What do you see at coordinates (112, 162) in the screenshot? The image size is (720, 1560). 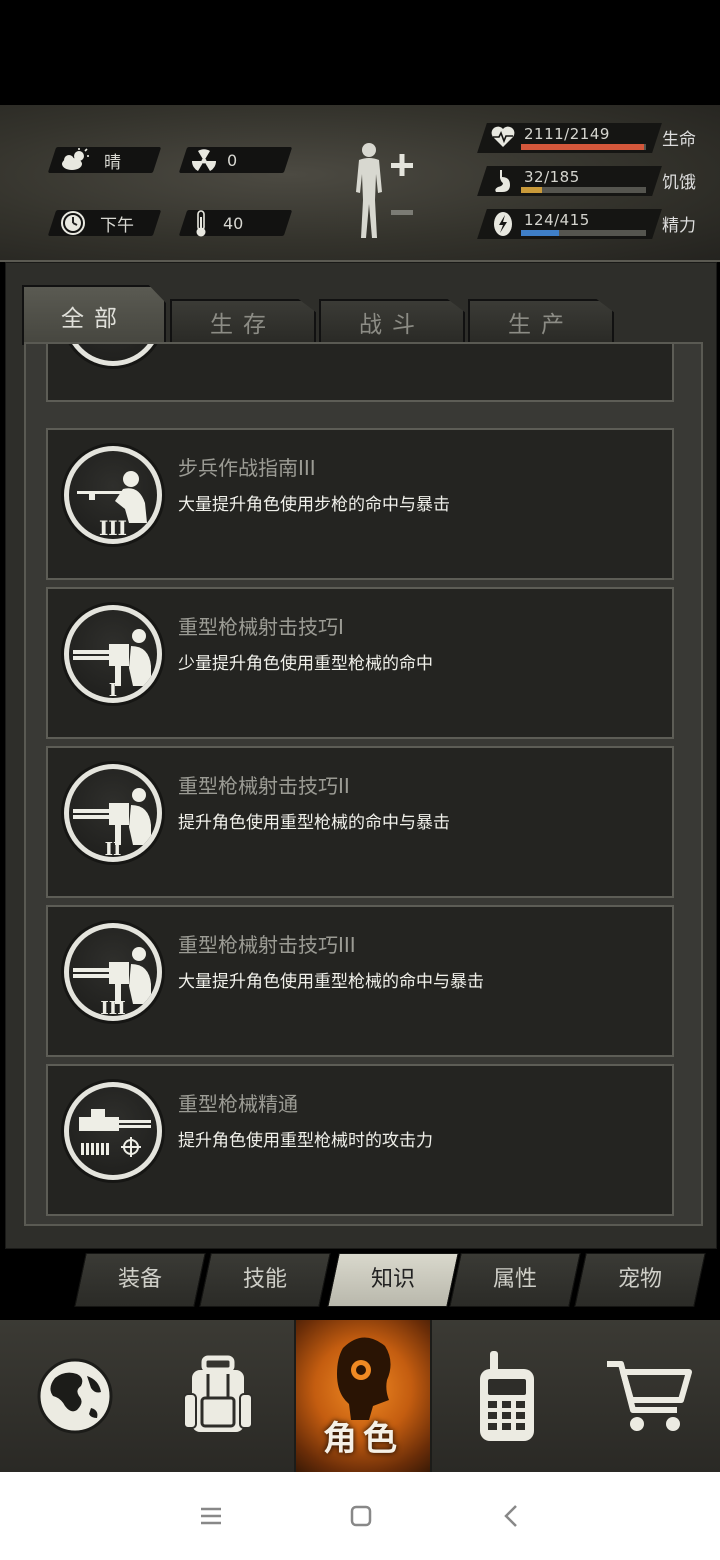 I see `weather-label: 晴` at bounding box center [112, 162].